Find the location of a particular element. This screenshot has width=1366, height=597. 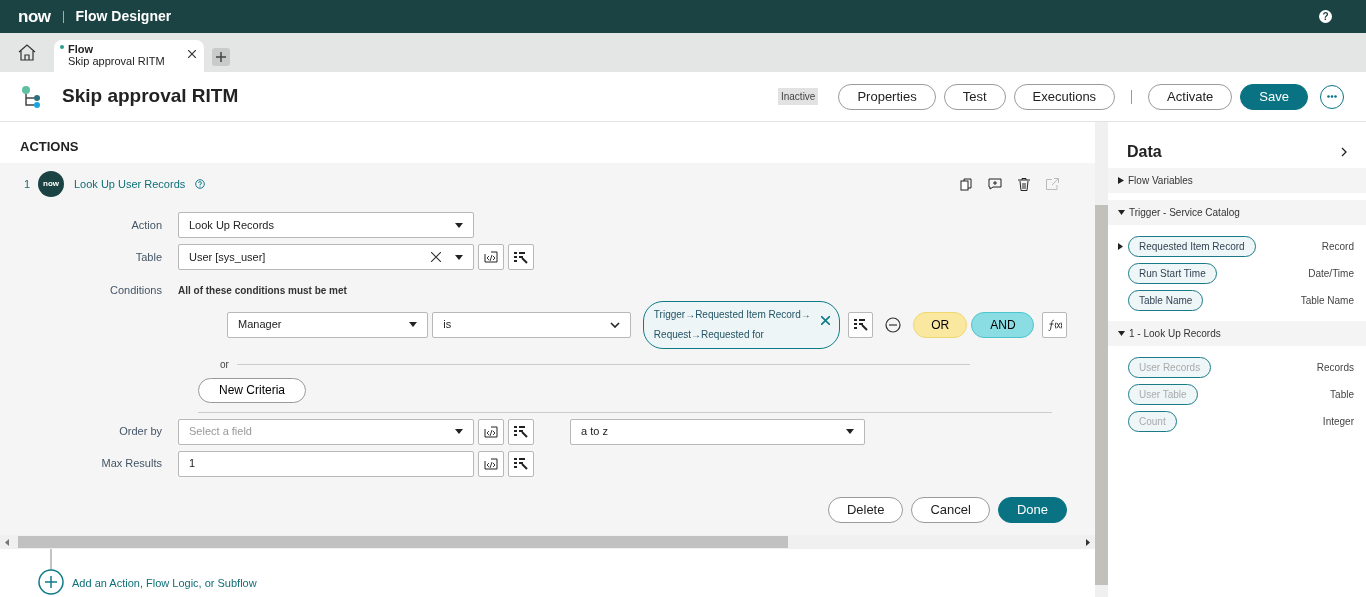

trash-icon is located at coordinates (1024, 184).